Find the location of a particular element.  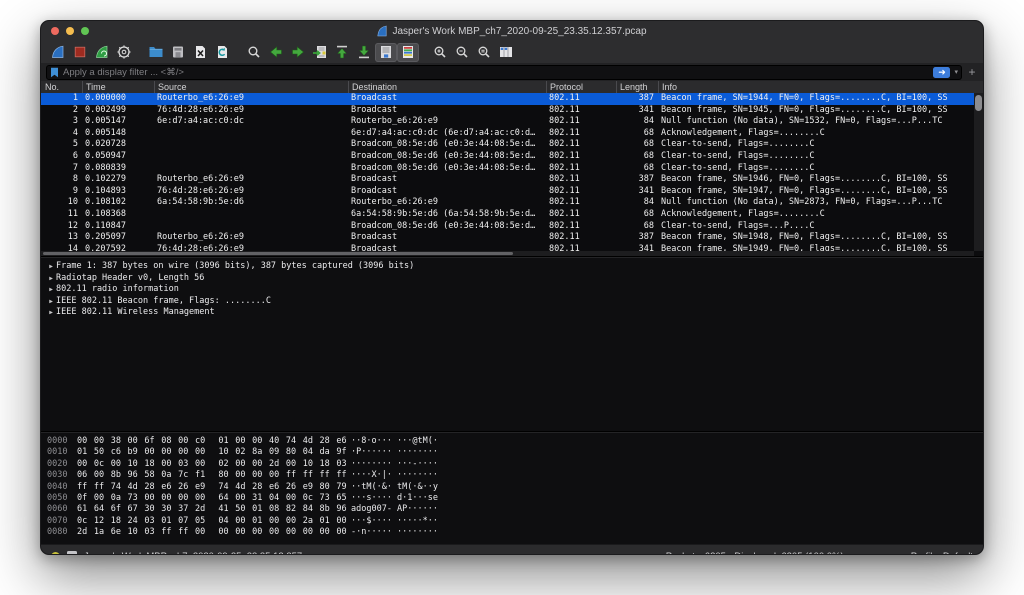

zoom-in-button is located at coordinates (440, 52).